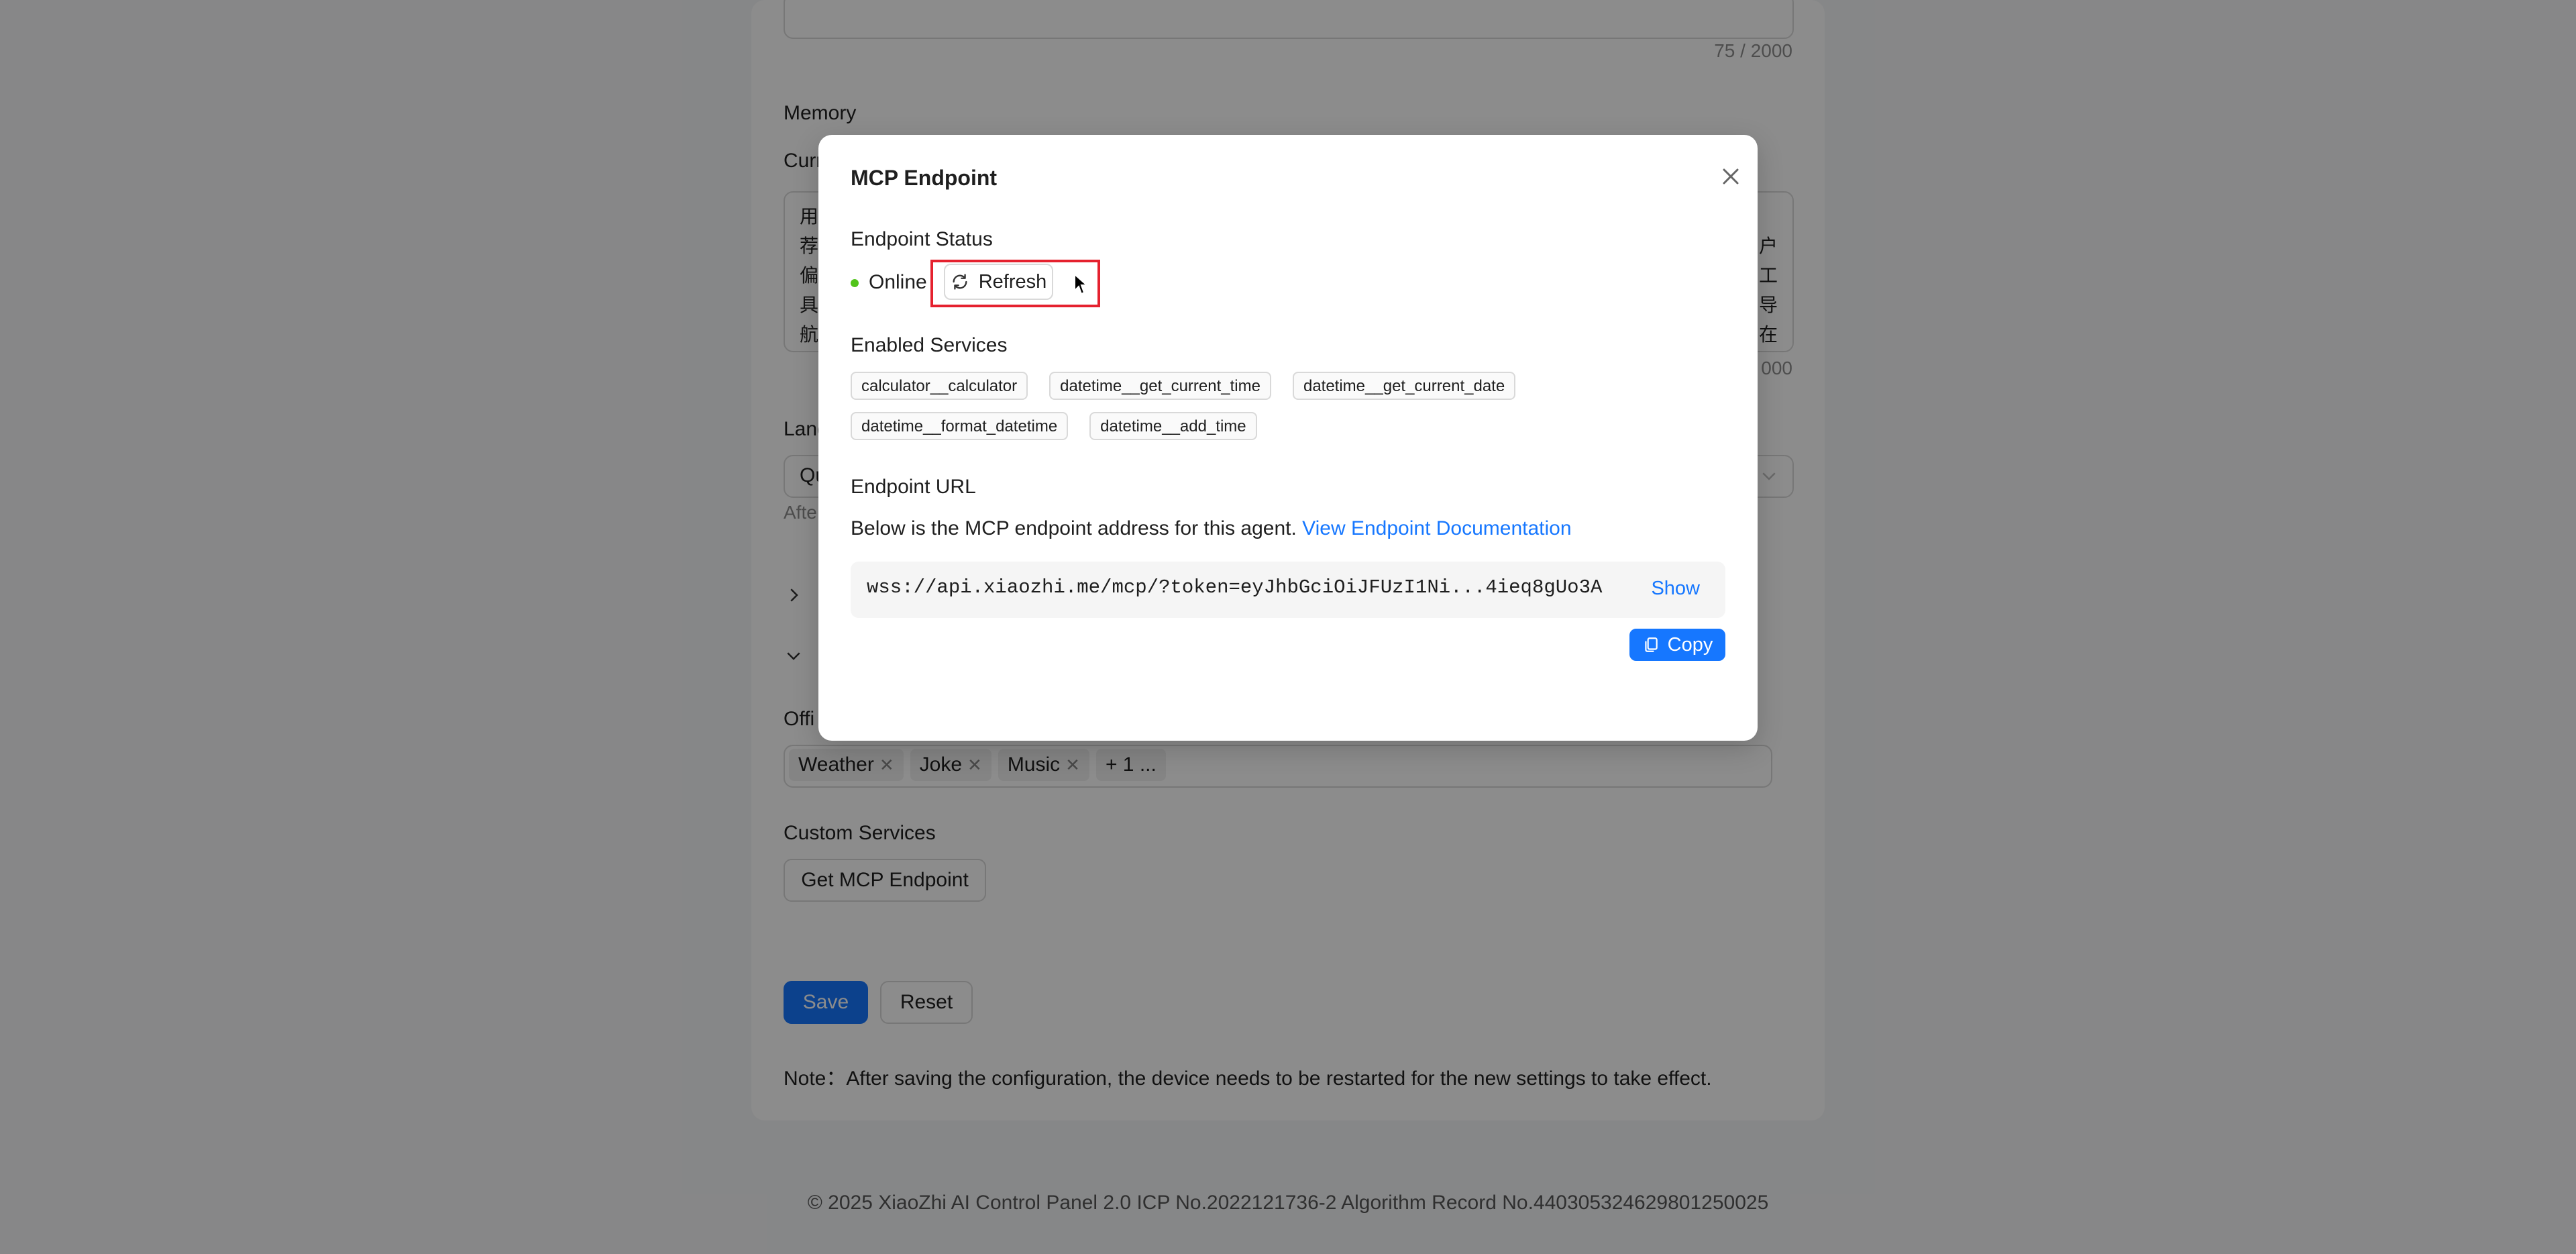  Describe the element at coordinates (1404, 386) in the screenshot. I see `service-tag: datetime__get_current_date` at that location.